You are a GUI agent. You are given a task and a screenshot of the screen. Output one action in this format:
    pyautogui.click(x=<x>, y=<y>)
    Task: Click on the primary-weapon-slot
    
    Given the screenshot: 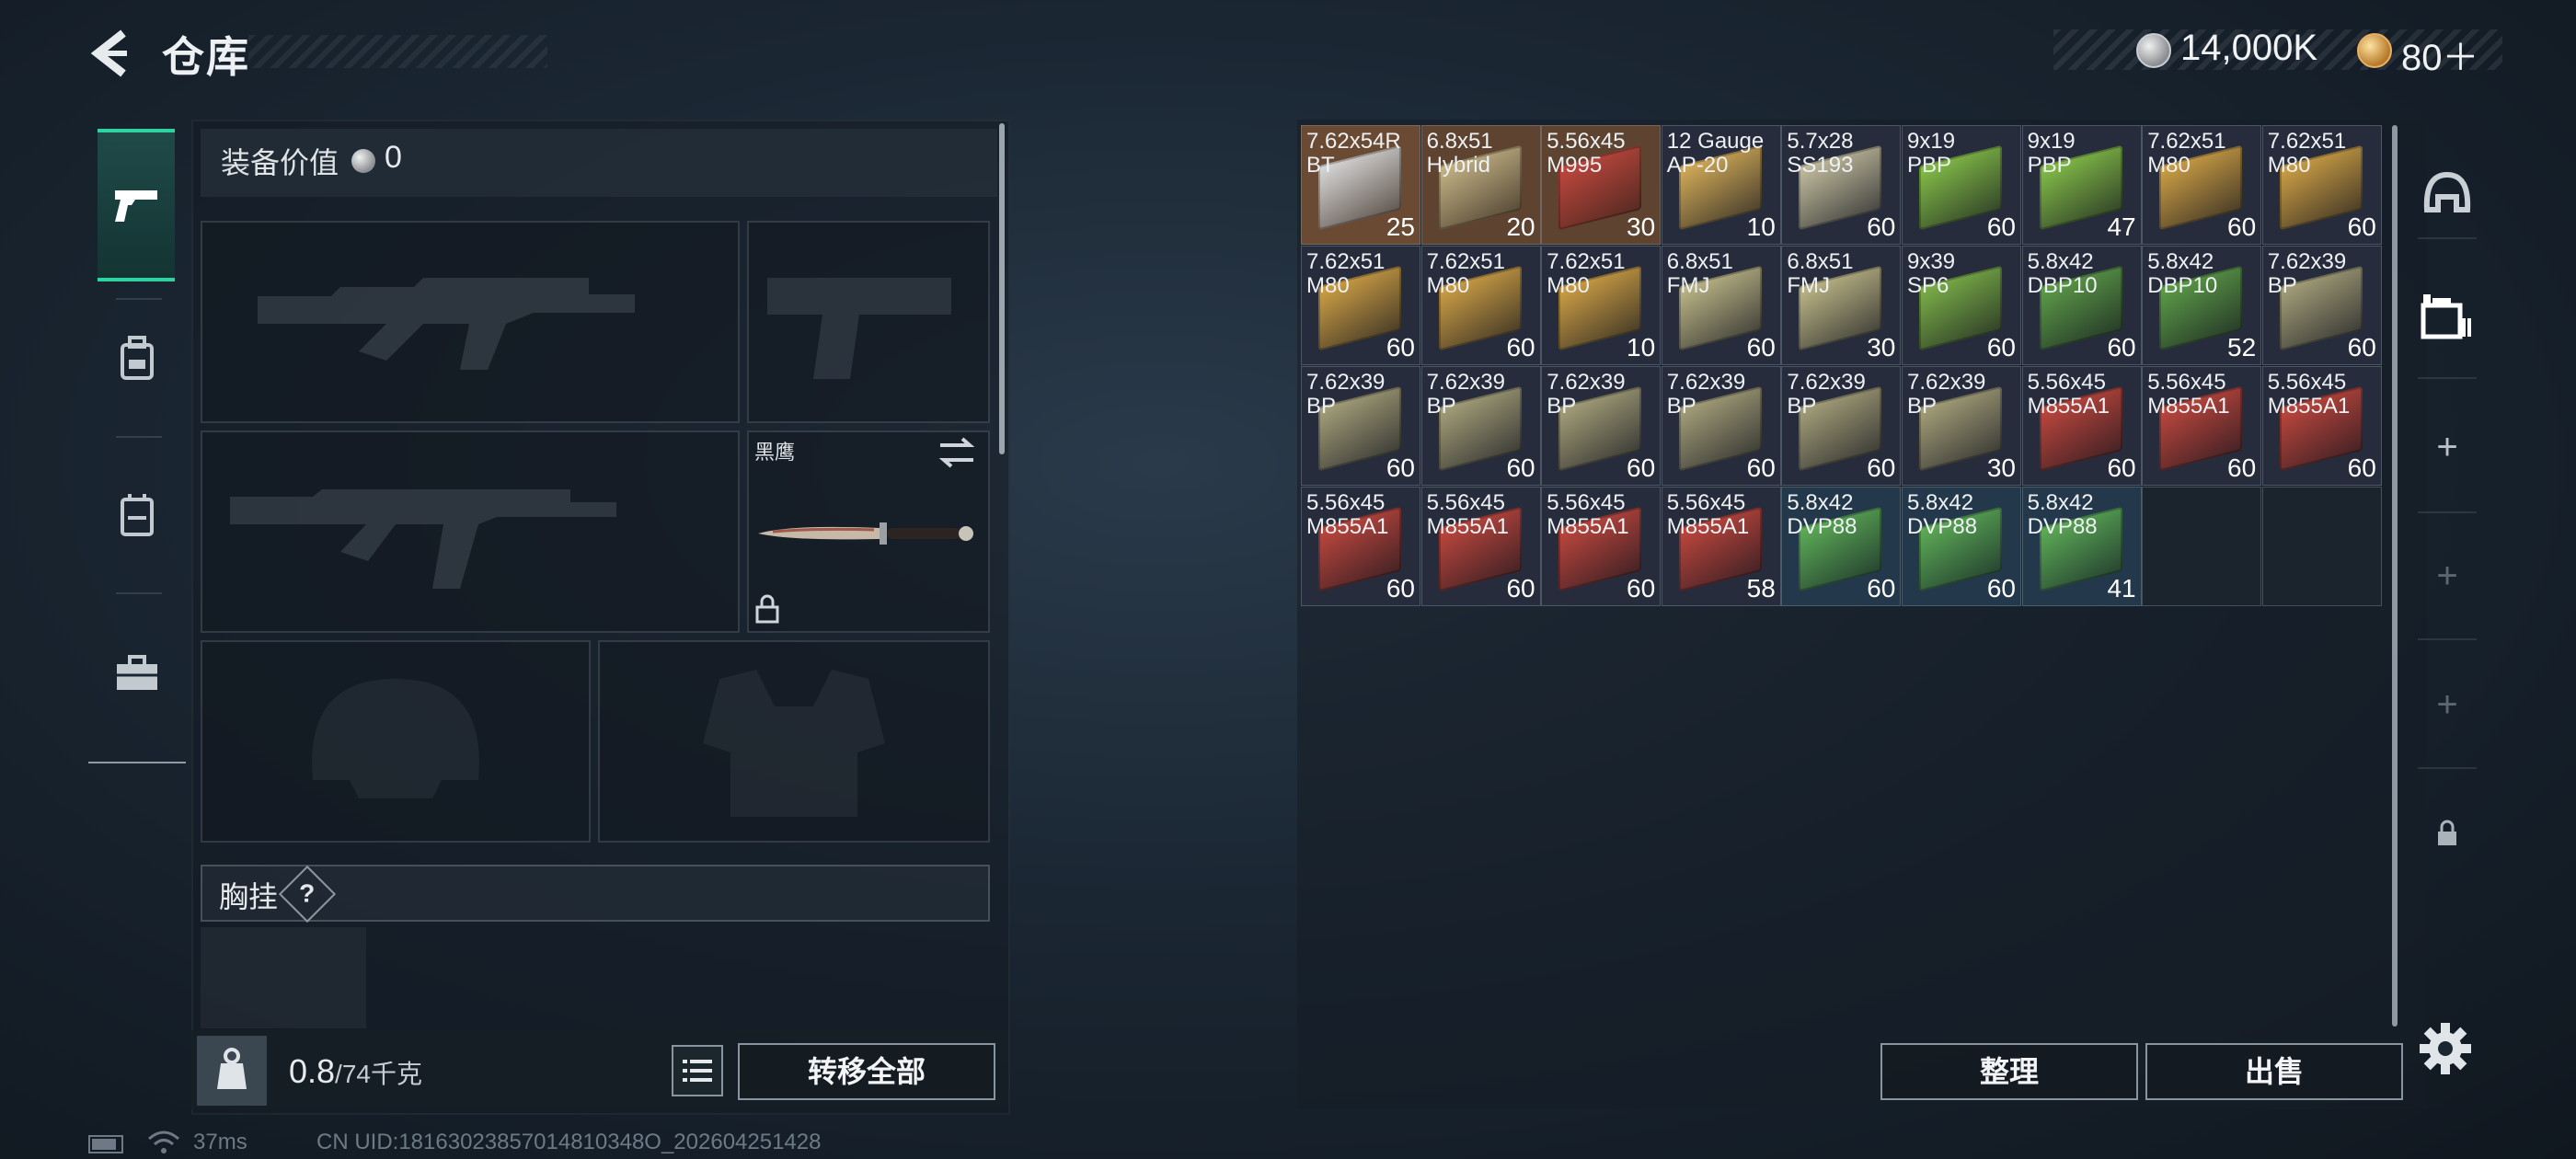 What is the action you would take?
    pyautogui.click(x=470, y=322)
    